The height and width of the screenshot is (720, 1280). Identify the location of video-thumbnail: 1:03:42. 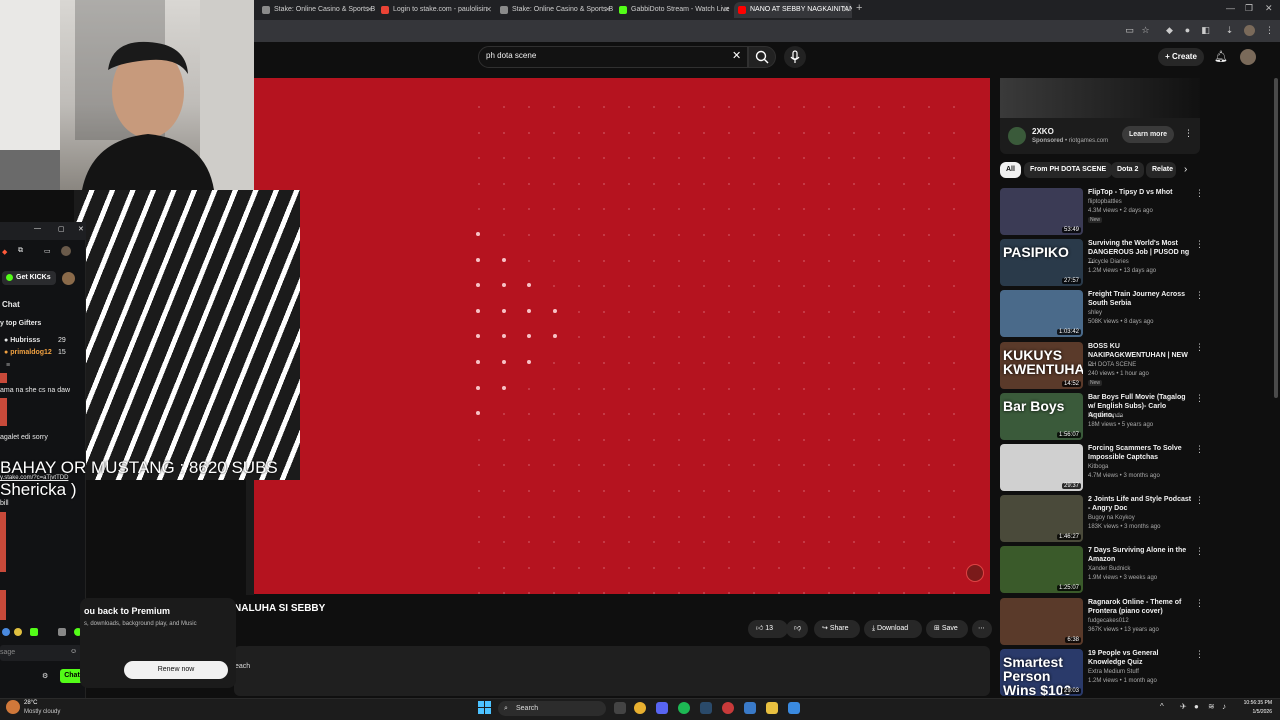
(1041, 314).